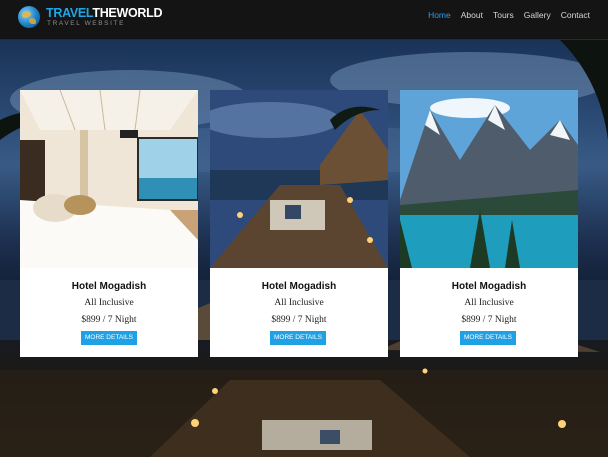 This screenshot has width=608, height=457. I want to click on mountain-lake-photo, so click(489, 179).